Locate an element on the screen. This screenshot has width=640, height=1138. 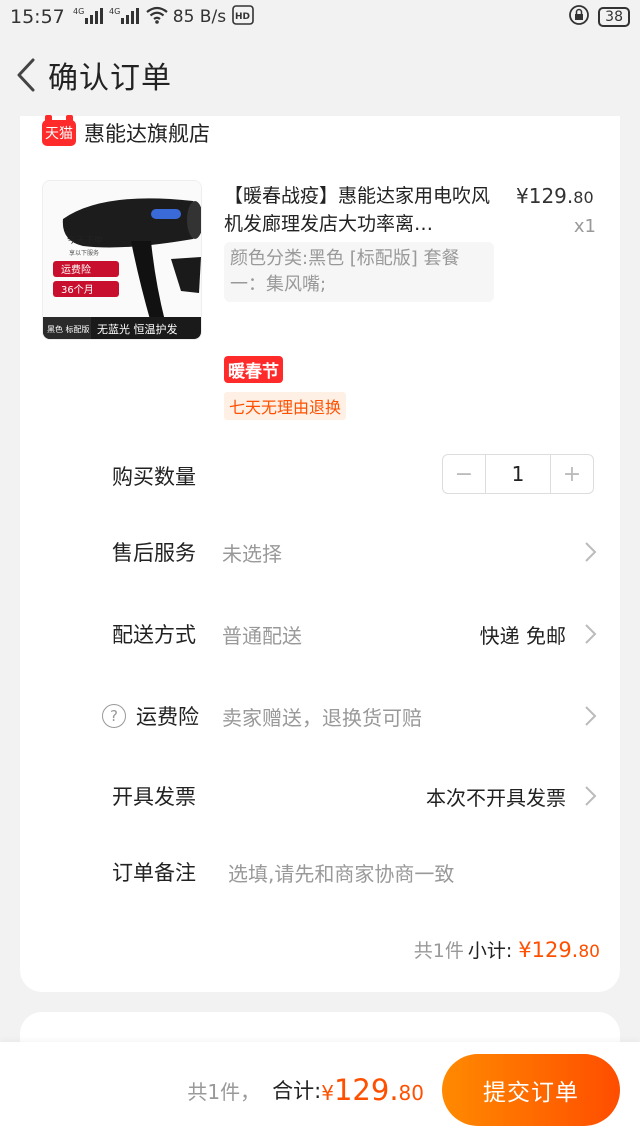
delivery-value: 普通配送 is located at coordinates (262, 635).